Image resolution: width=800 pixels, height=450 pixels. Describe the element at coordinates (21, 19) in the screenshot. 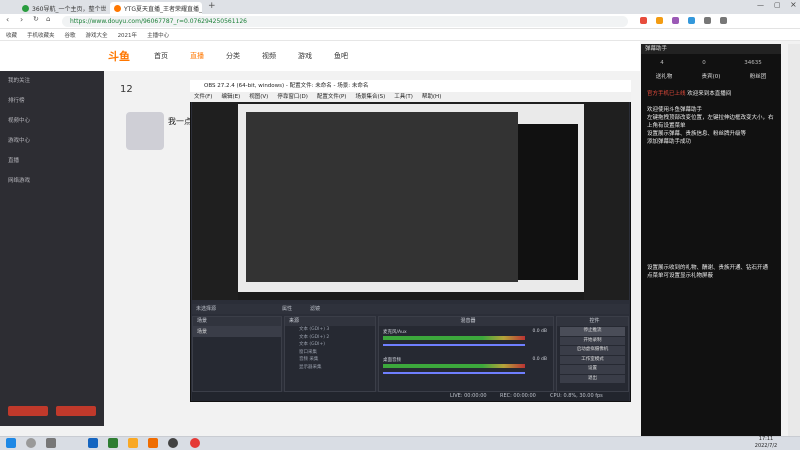

I see `forward-icon: ›` at that location.